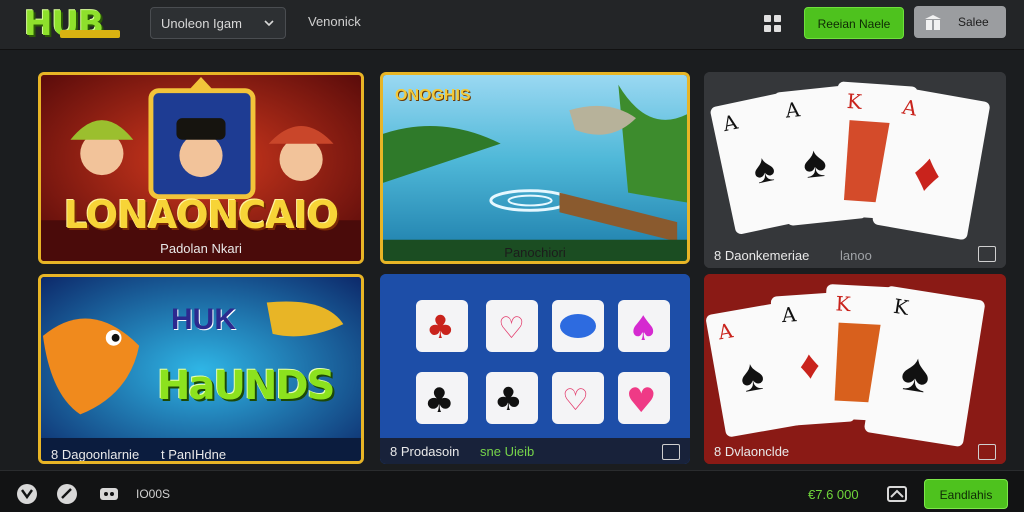 The image size is (1024, 512). What do you see at coordinates (201, 168) in the screenshot?
I see `game-card: LONAONCAIO Padolan Nkari` at bounding box center [201, 168].